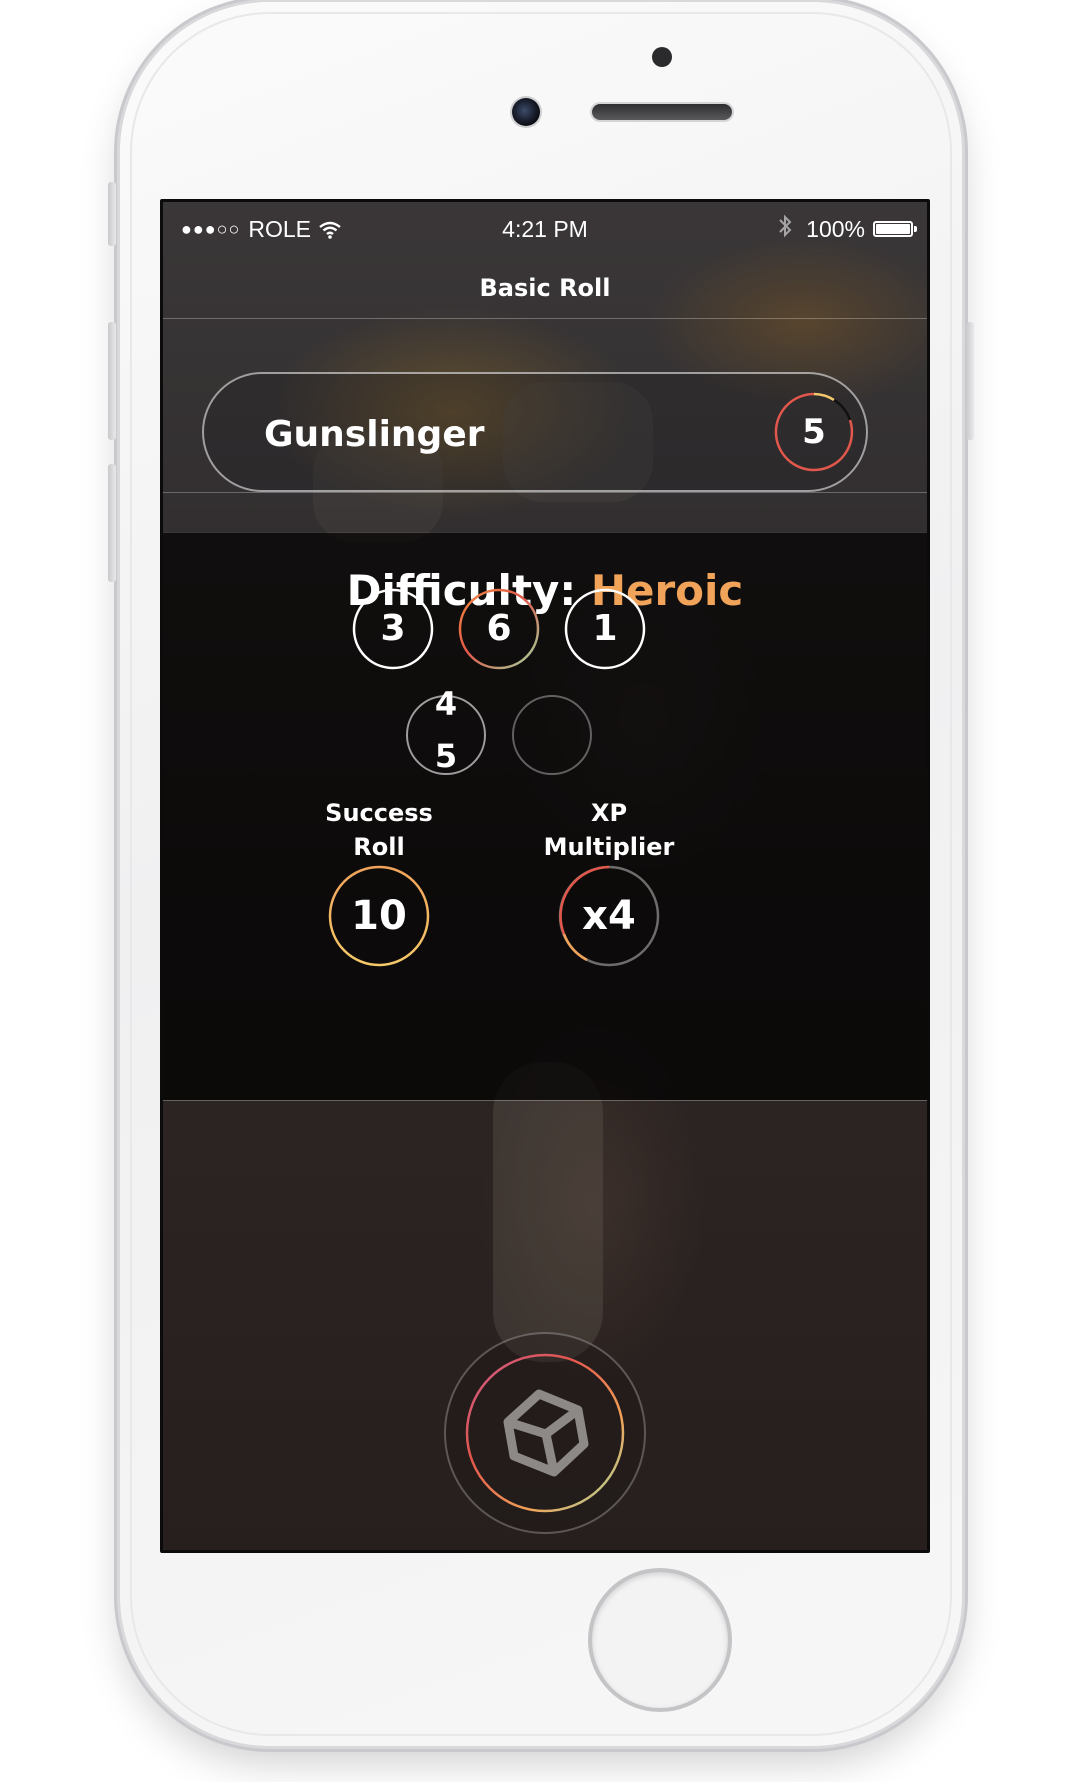 This screenshot has width=1085, height=1782. I want to click on die-5-empty, so click(552, 735).